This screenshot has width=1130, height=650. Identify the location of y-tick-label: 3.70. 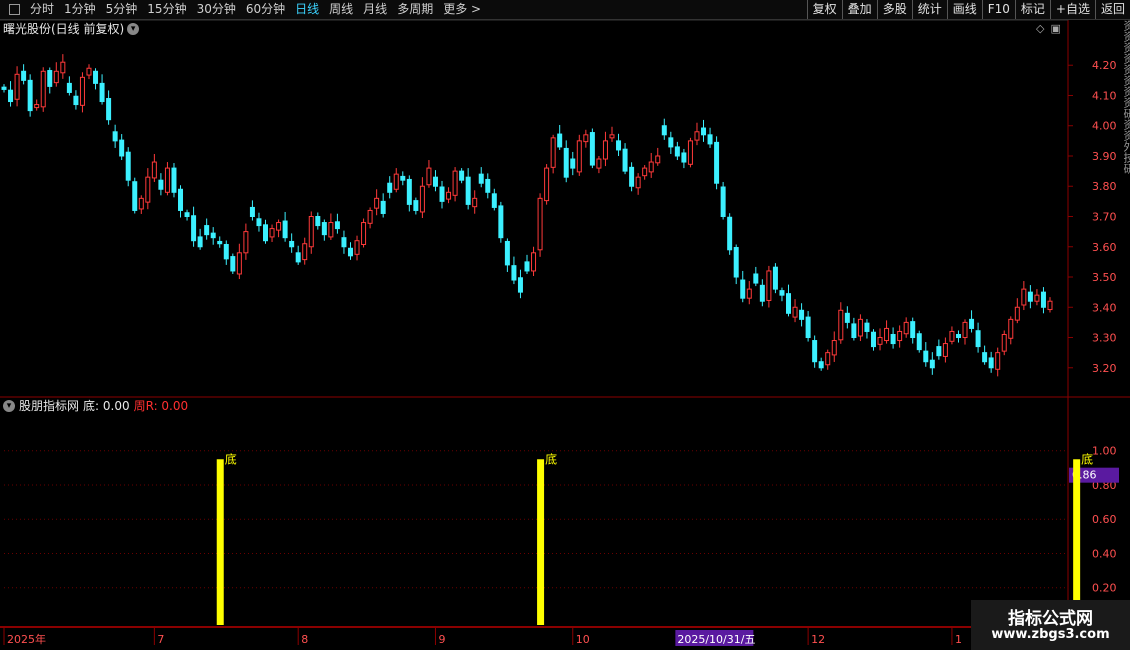
(1104, 217).